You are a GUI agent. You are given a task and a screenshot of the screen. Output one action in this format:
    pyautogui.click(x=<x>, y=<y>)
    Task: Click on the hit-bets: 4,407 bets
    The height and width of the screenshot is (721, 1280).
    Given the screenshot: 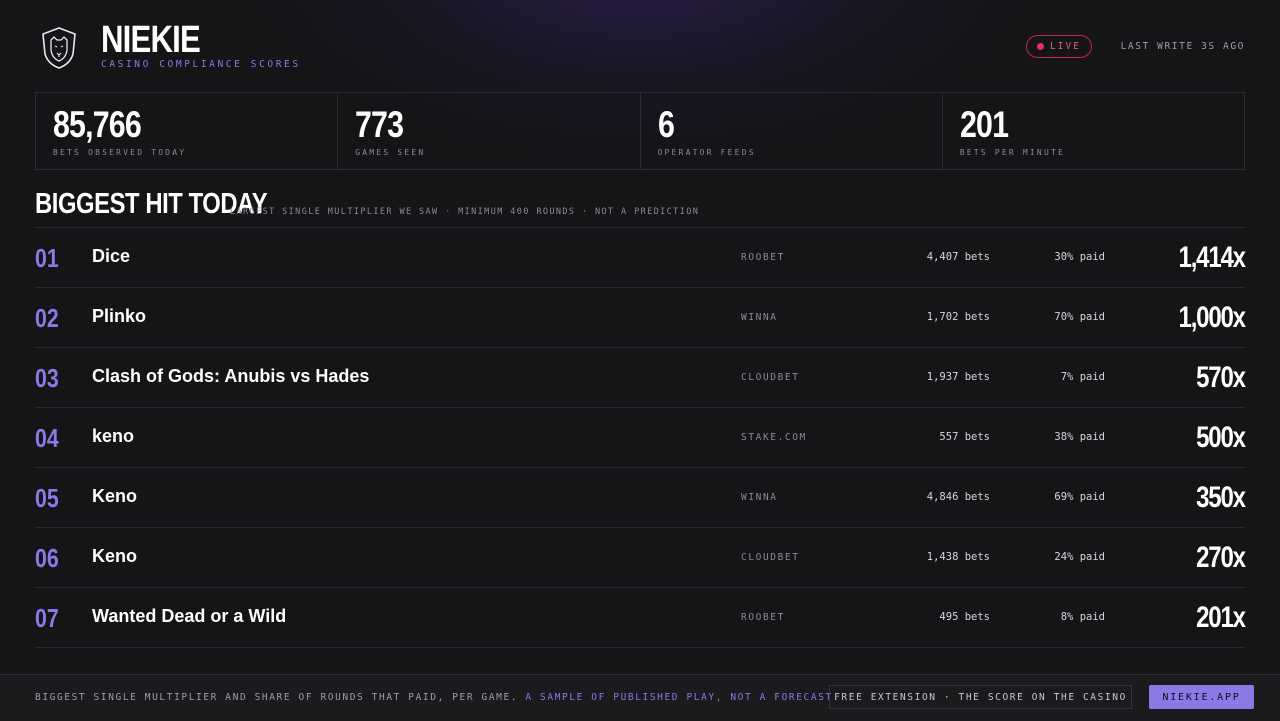 What is the action you would take?
    pyautogui.click(x=958, y=257)
    